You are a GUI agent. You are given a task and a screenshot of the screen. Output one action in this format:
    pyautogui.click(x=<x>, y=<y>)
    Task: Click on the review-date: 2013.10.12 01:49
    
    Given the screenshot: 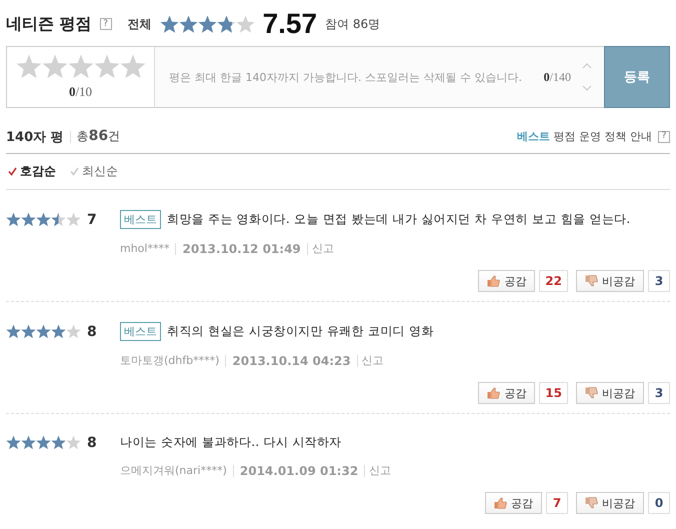 What is the action you would take?
    pyautogui.click(x=241, y=249)
    